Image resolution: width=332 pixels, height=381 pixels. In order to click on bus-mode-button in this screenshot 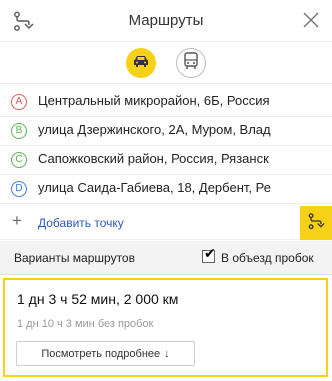, I will do `click(191, 63)`.